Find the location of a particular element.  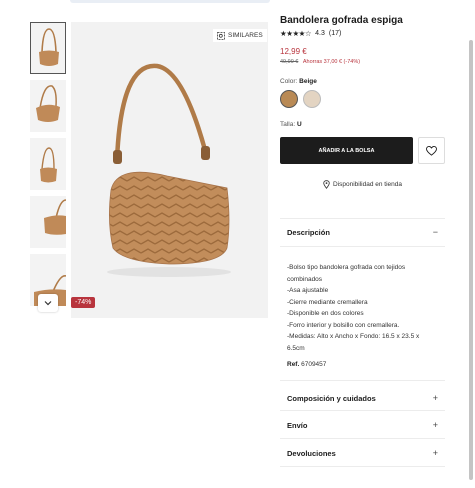

description-line: -Asa ajustable is located at coordinates (308, 290).